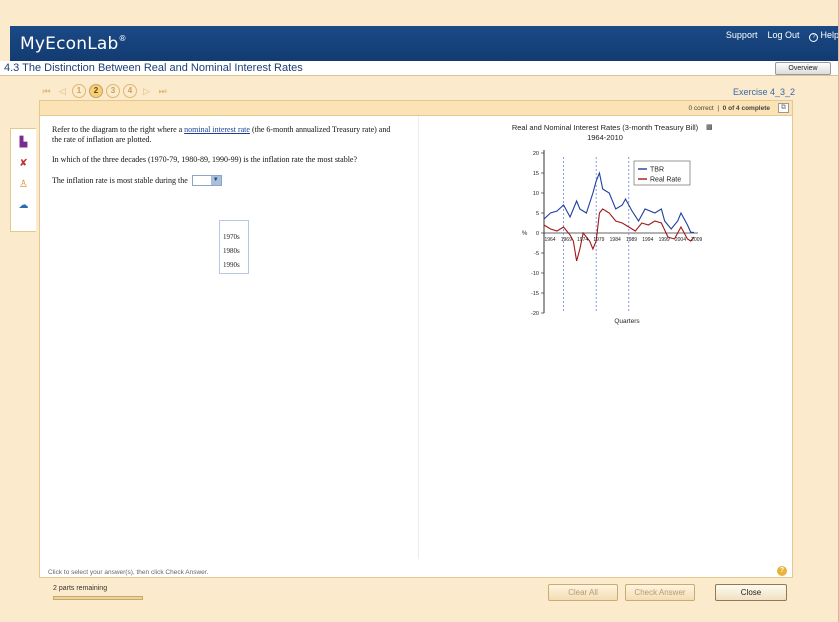  I want to click on y-tick-label: -10, so click(535, 274).